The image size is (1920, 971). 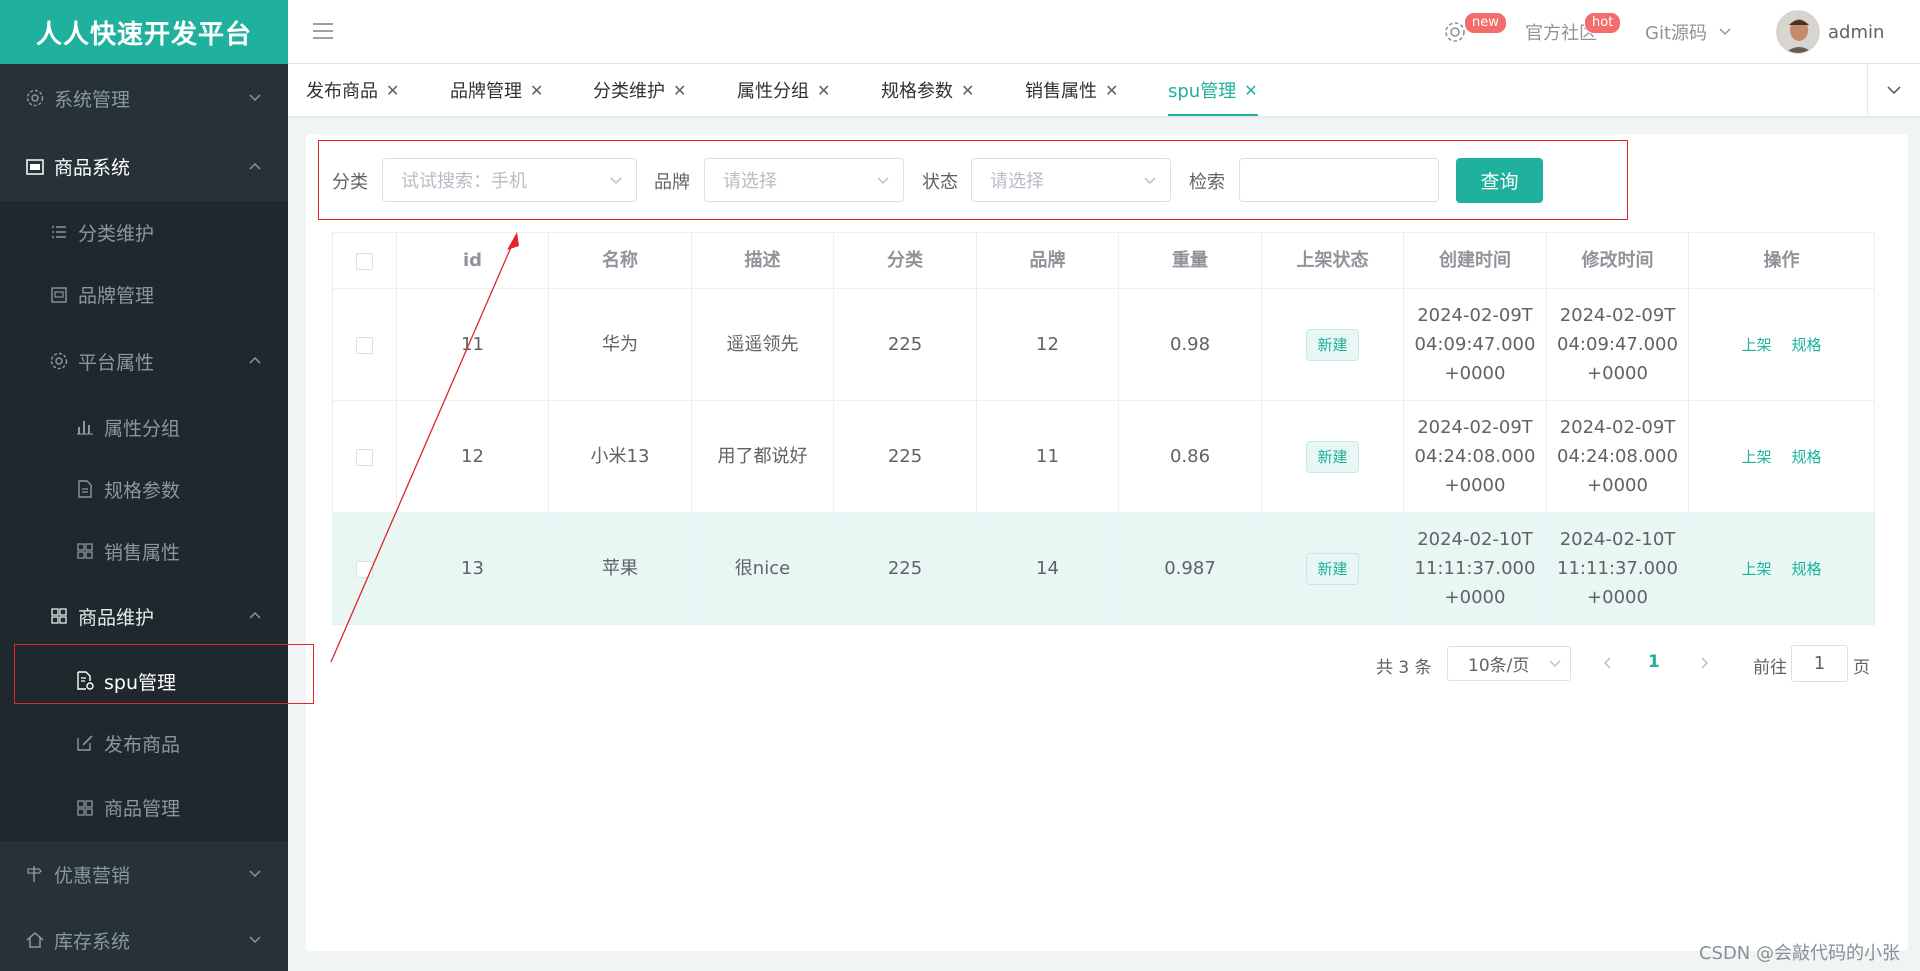 I want to click on sidebar-item-brand: 品牌管理, so click(x=144, y=294).